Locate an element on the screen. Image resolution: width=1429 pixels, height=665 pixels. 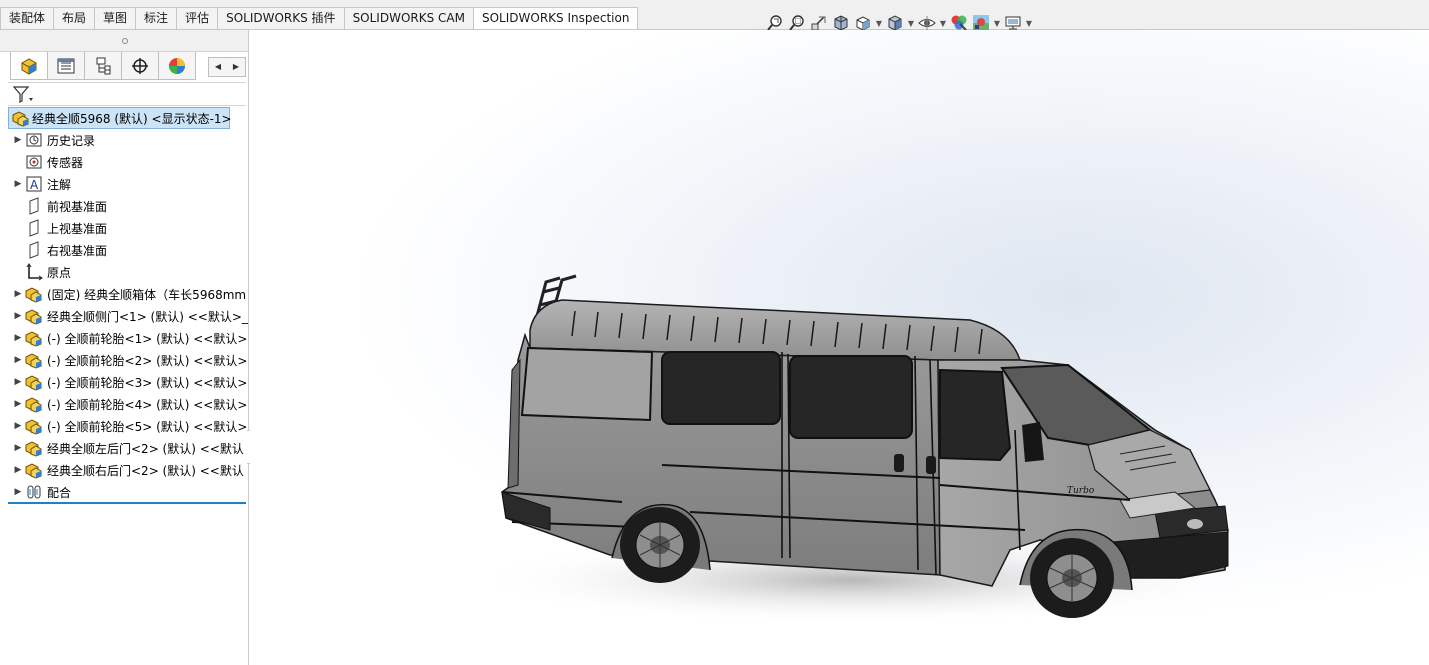
tree-item-label: 配合 is located at coordinates (59, 492).